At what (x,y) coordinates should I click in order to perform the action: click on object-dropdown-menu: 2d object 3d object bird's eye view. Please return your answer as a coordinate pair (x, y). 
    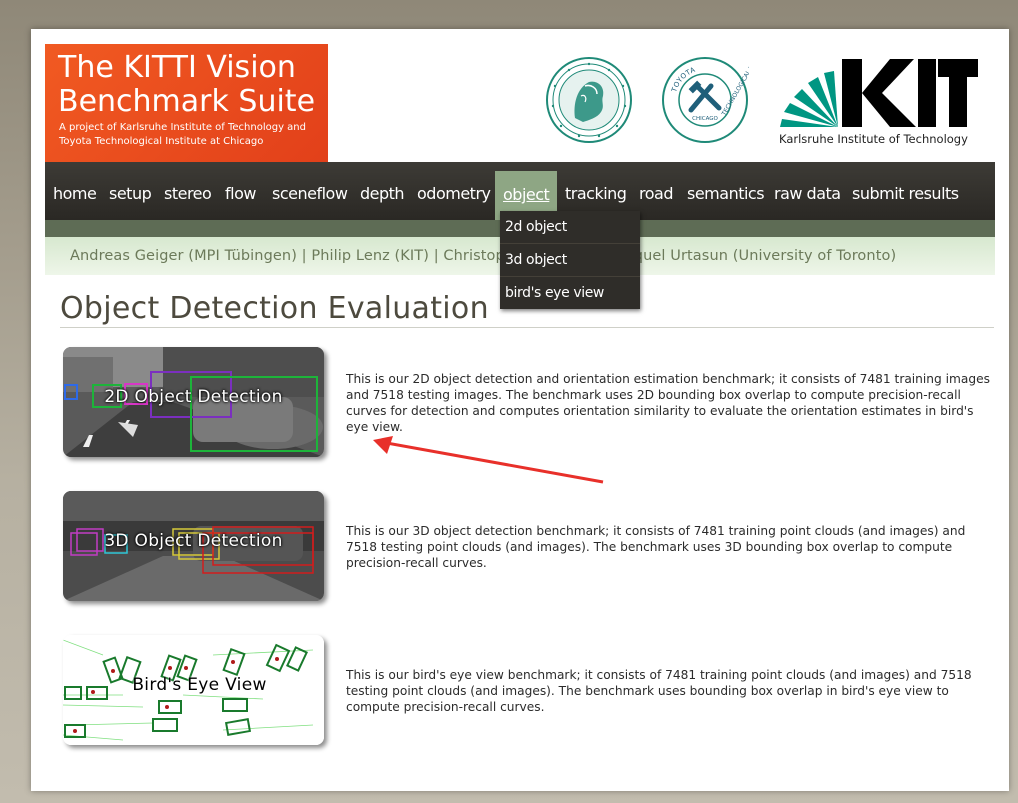
    Looking at the image, I should click on (570, 260).